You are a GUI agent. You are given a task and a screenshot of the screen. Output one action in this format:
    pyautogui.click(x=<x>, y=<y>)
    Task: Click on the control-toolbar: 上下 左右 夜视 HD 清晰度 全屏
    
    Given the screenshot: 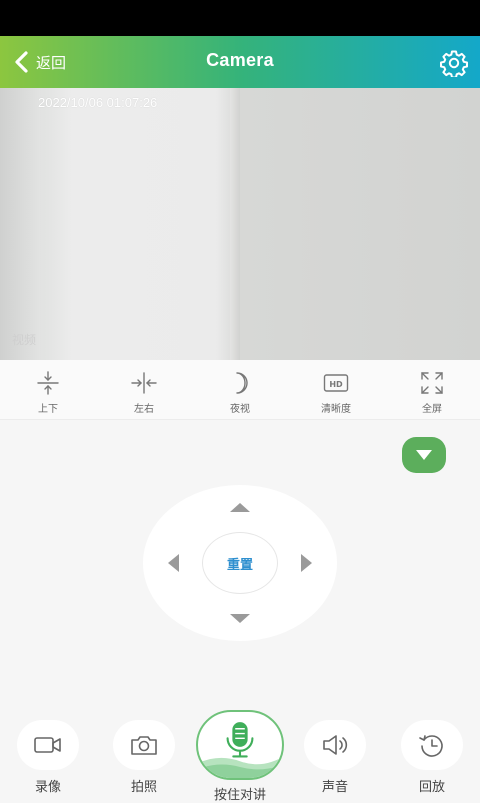 What is the action you would take?
    pyautogui.click(x=240, y=390)
    